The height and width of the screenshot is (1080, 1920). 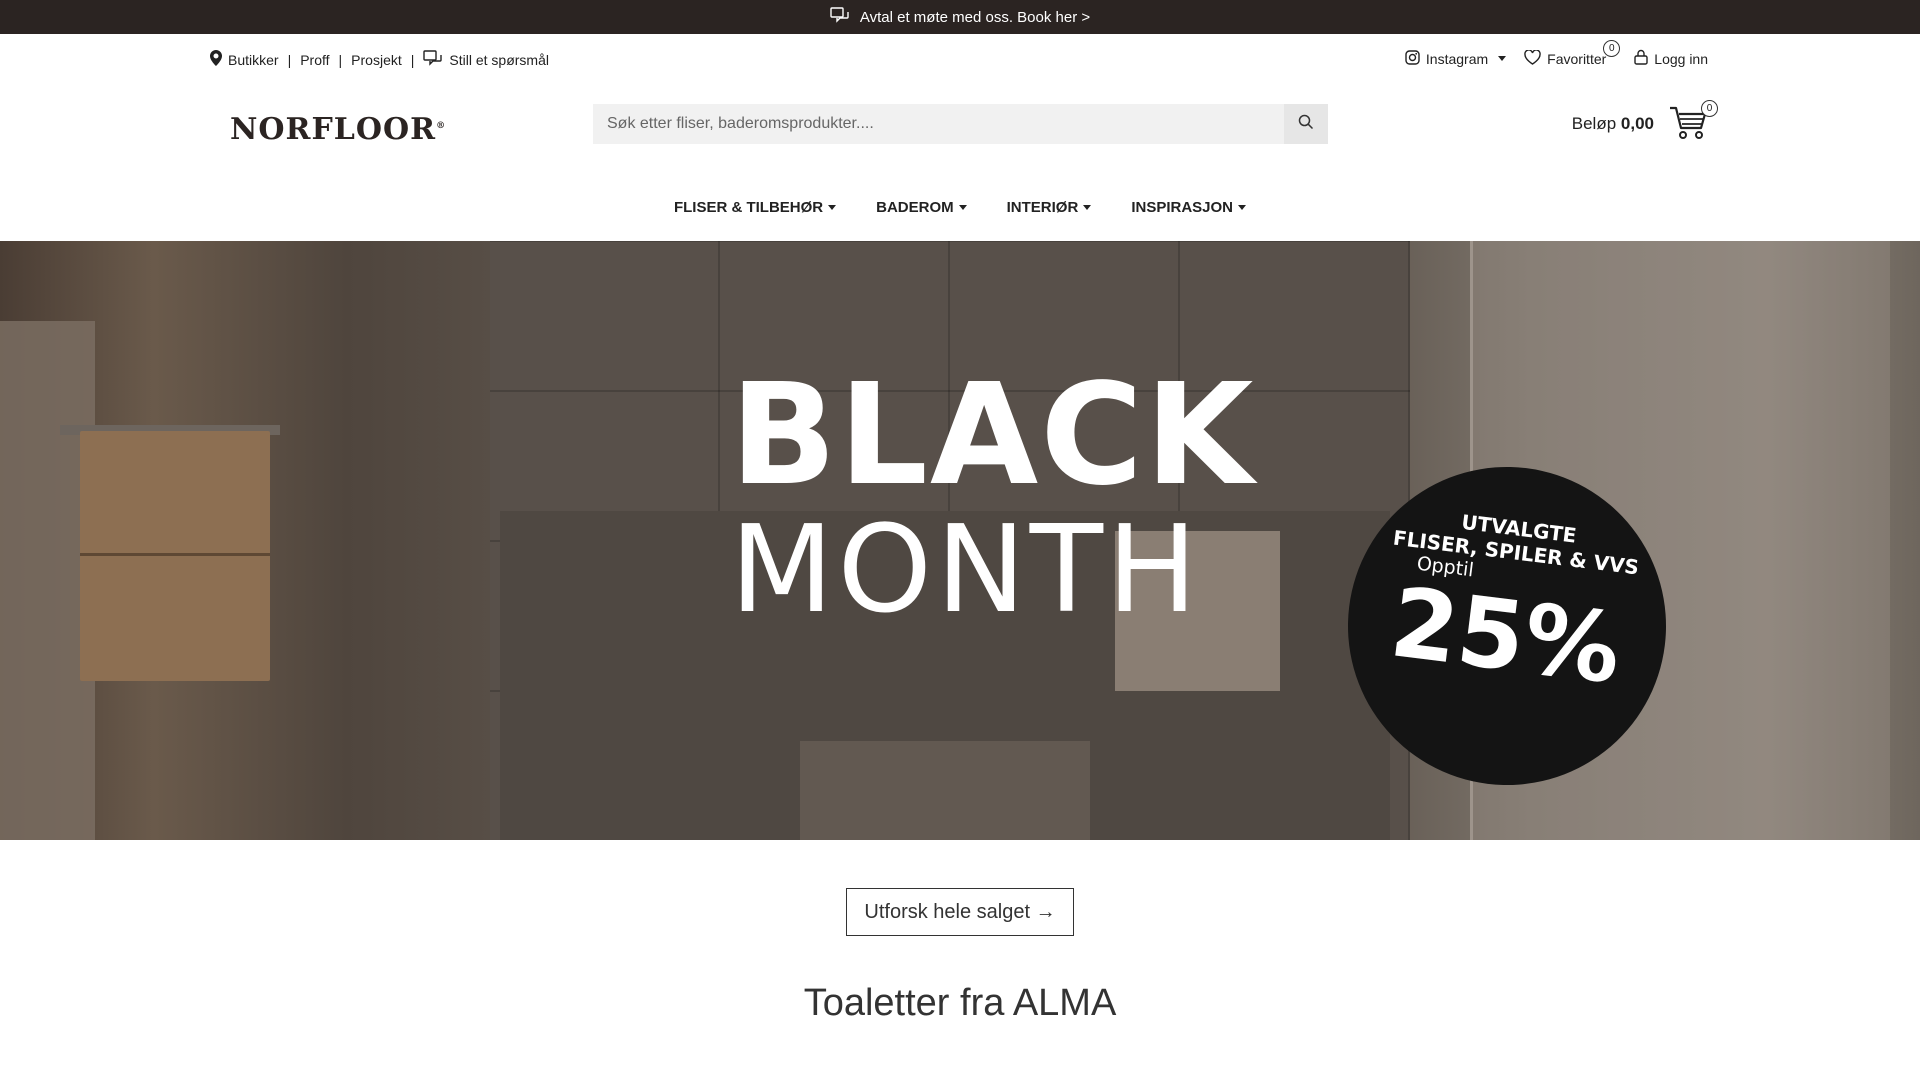 I want to click on project-label: Prosjekt, so click(x=376, y=59).